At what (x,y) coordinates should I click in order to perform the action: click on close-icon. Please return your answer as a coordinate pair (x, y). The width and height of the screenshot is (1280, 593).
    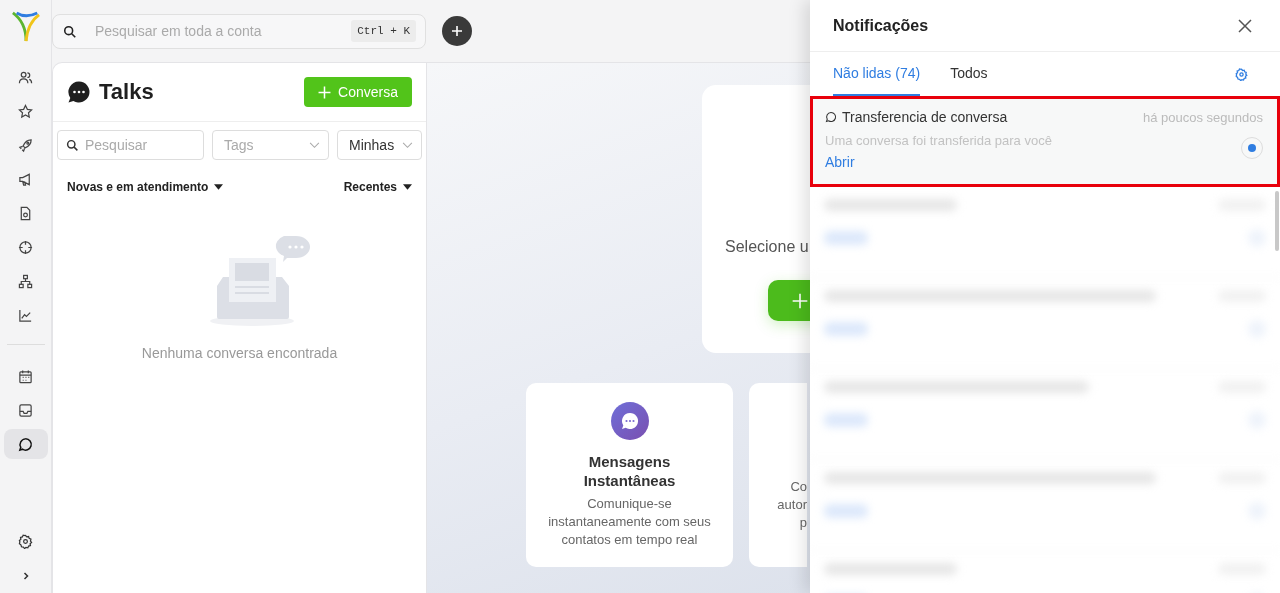
    Looking at the image, I should click on (1245, 25).